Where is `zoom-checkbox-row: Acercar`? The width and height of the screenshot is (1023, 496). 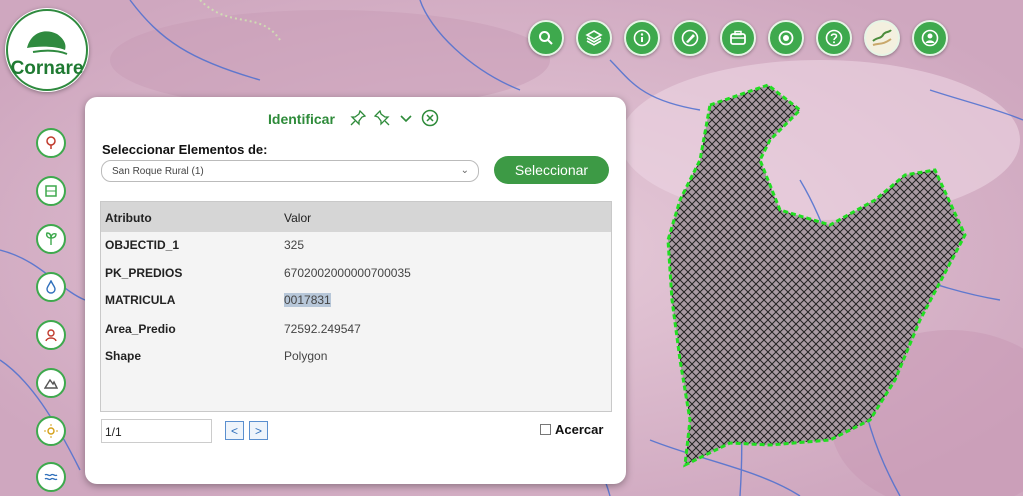 zoom-checkbox-row: Acercar is located at coordinates (571, 429).